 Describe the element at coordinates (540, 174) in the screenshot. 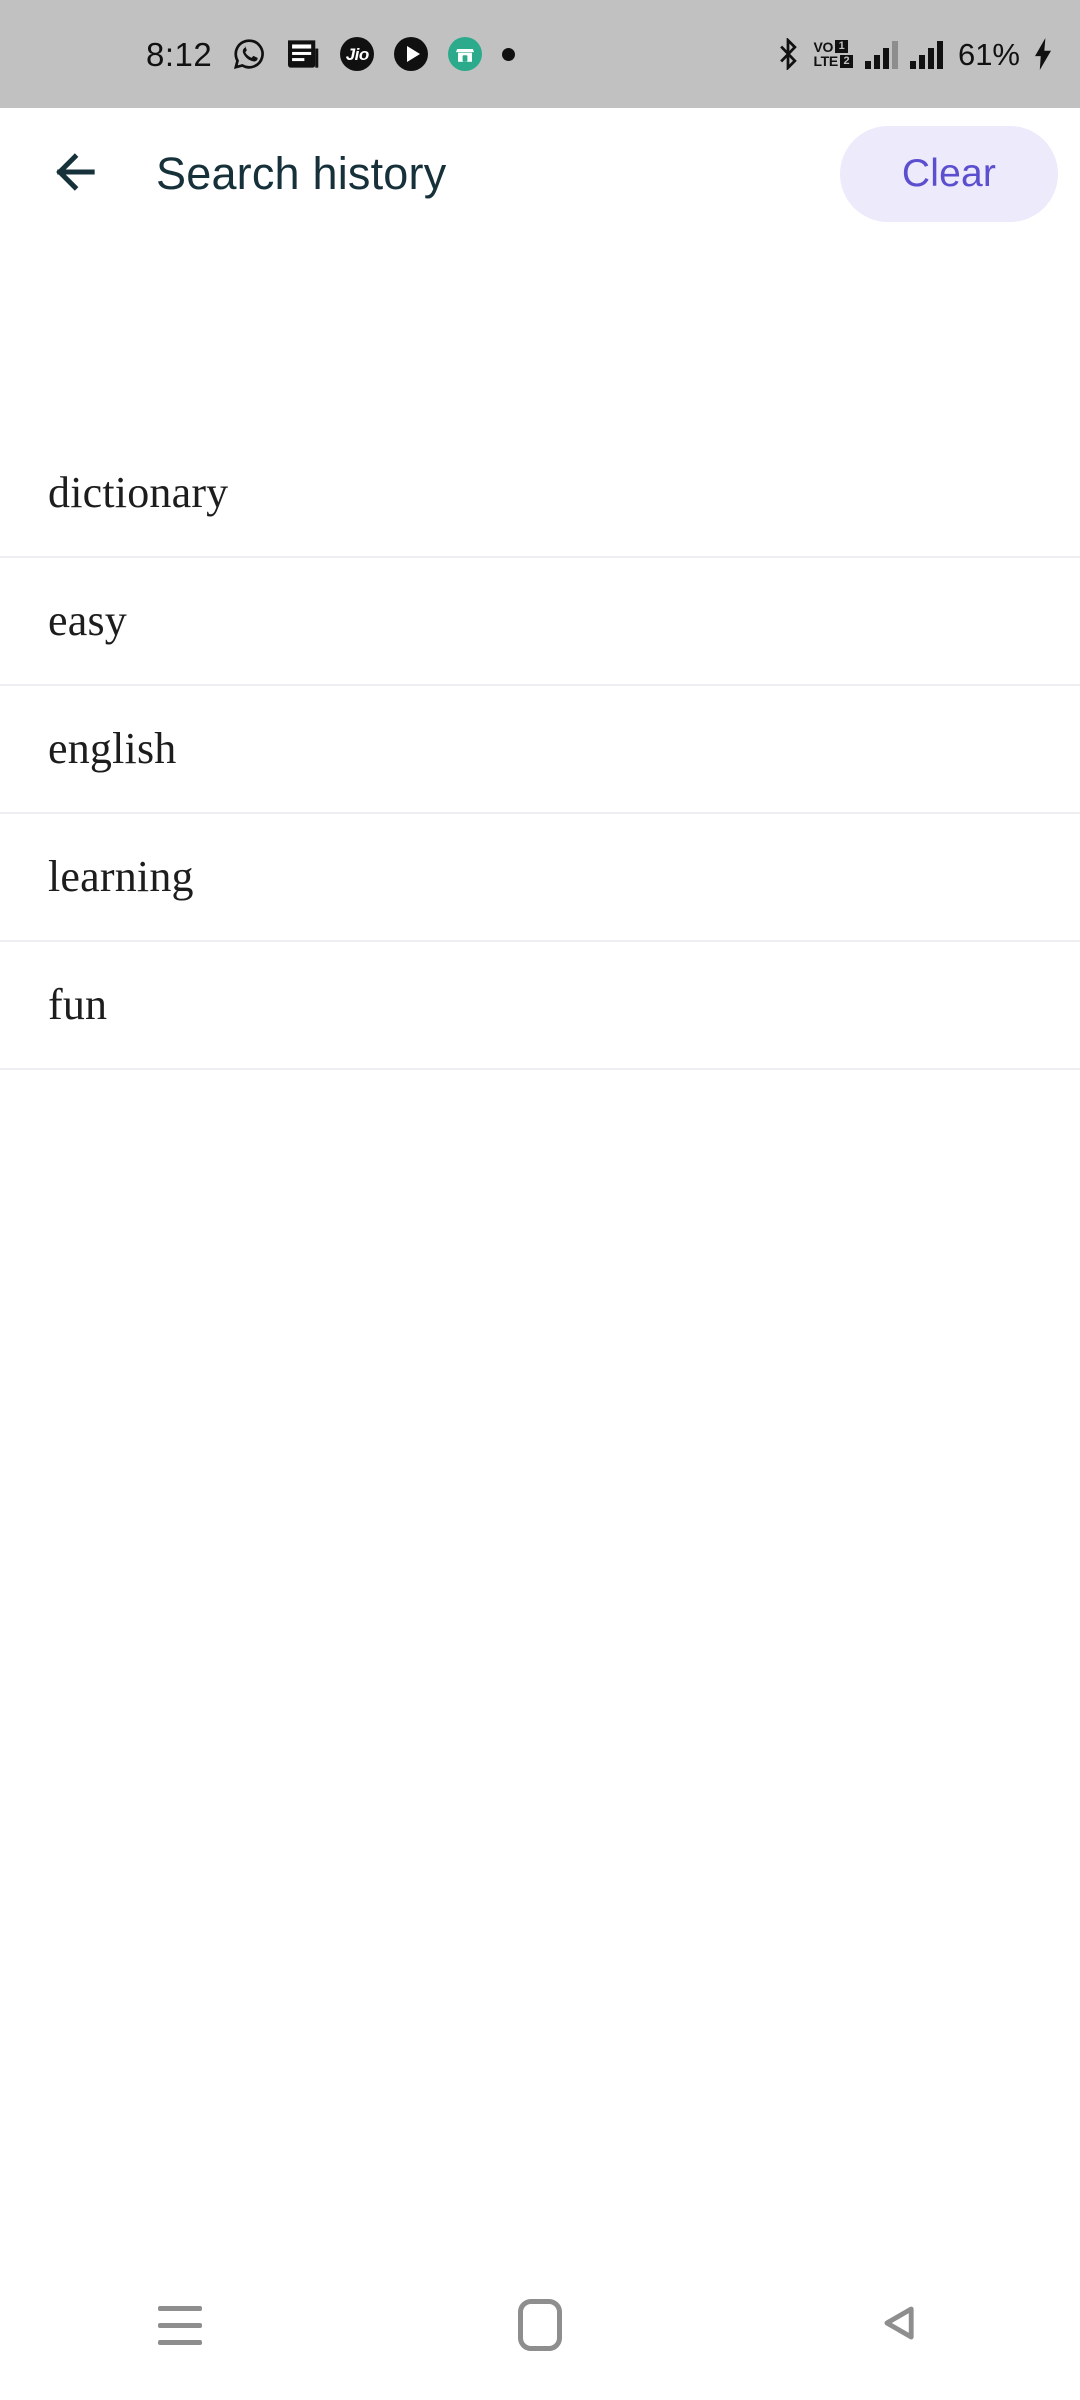

I see `app-bar: Search history Clear` at that location.